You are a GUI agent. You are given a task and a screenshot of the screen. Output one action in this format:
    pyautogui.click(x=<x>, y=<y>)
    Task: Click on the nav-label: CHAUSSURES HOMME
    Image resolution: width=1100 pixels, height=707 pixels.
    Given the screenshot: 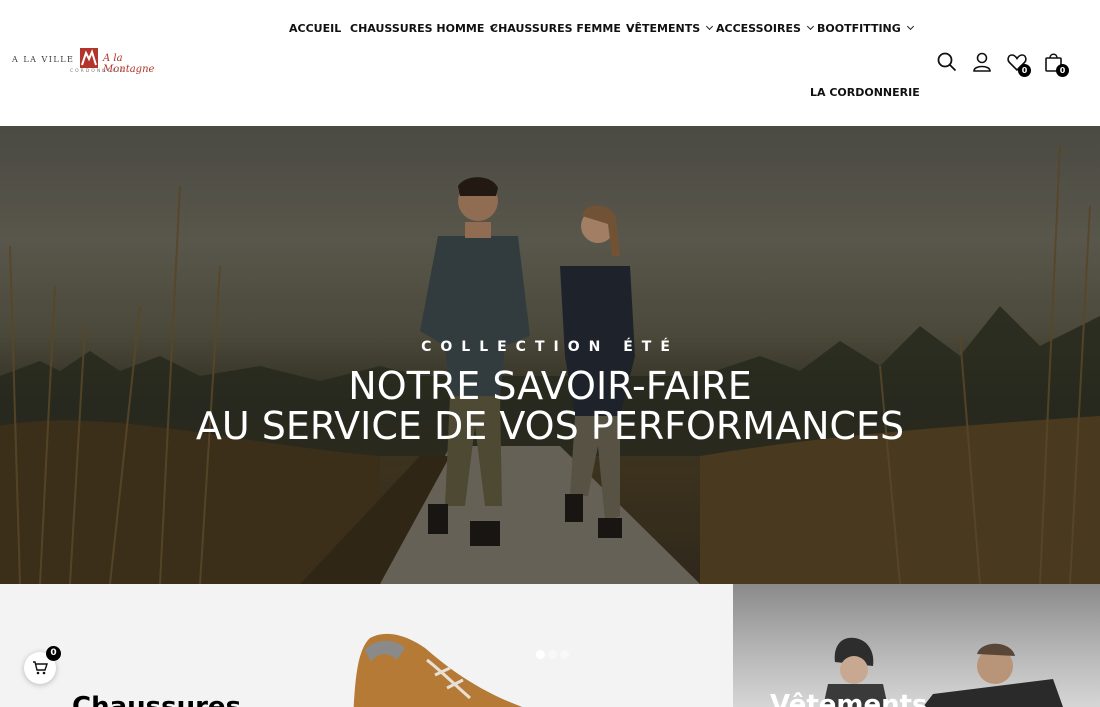 What is the action you would take?
    pyautogui.click(x=417, y=28)
    